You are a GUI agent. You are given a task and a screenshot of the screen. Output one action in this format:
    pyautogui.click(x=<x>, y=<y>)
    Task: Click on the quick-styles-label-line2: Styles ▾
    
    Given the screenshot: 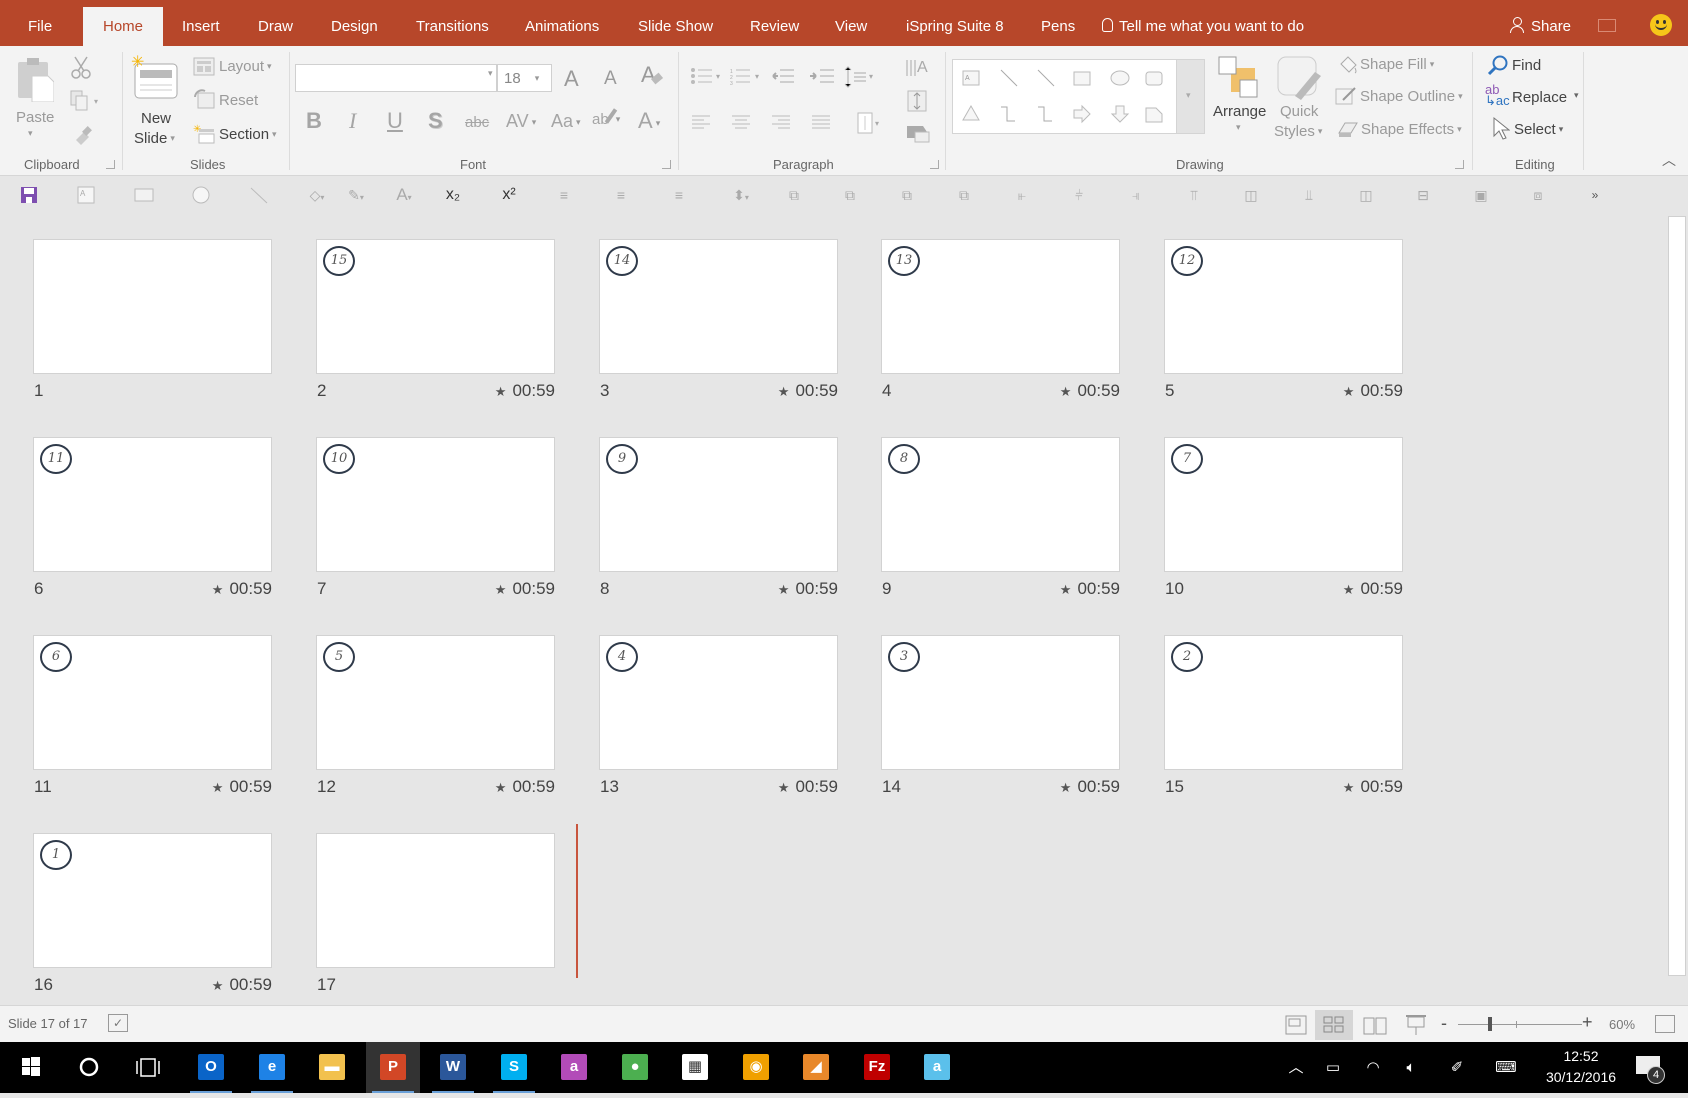 What is the action you would take?
    pyautogui.click(x=1298, y=131)
    